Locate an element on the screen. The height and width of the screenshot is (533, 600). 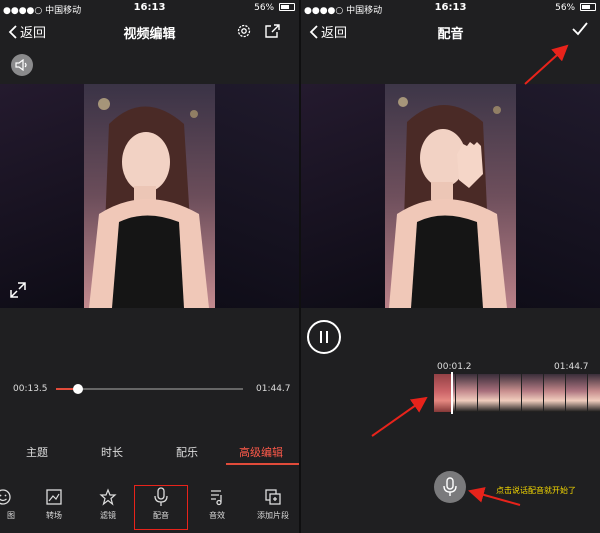
tool-label: 转场 is located at coordinates (54, 515).